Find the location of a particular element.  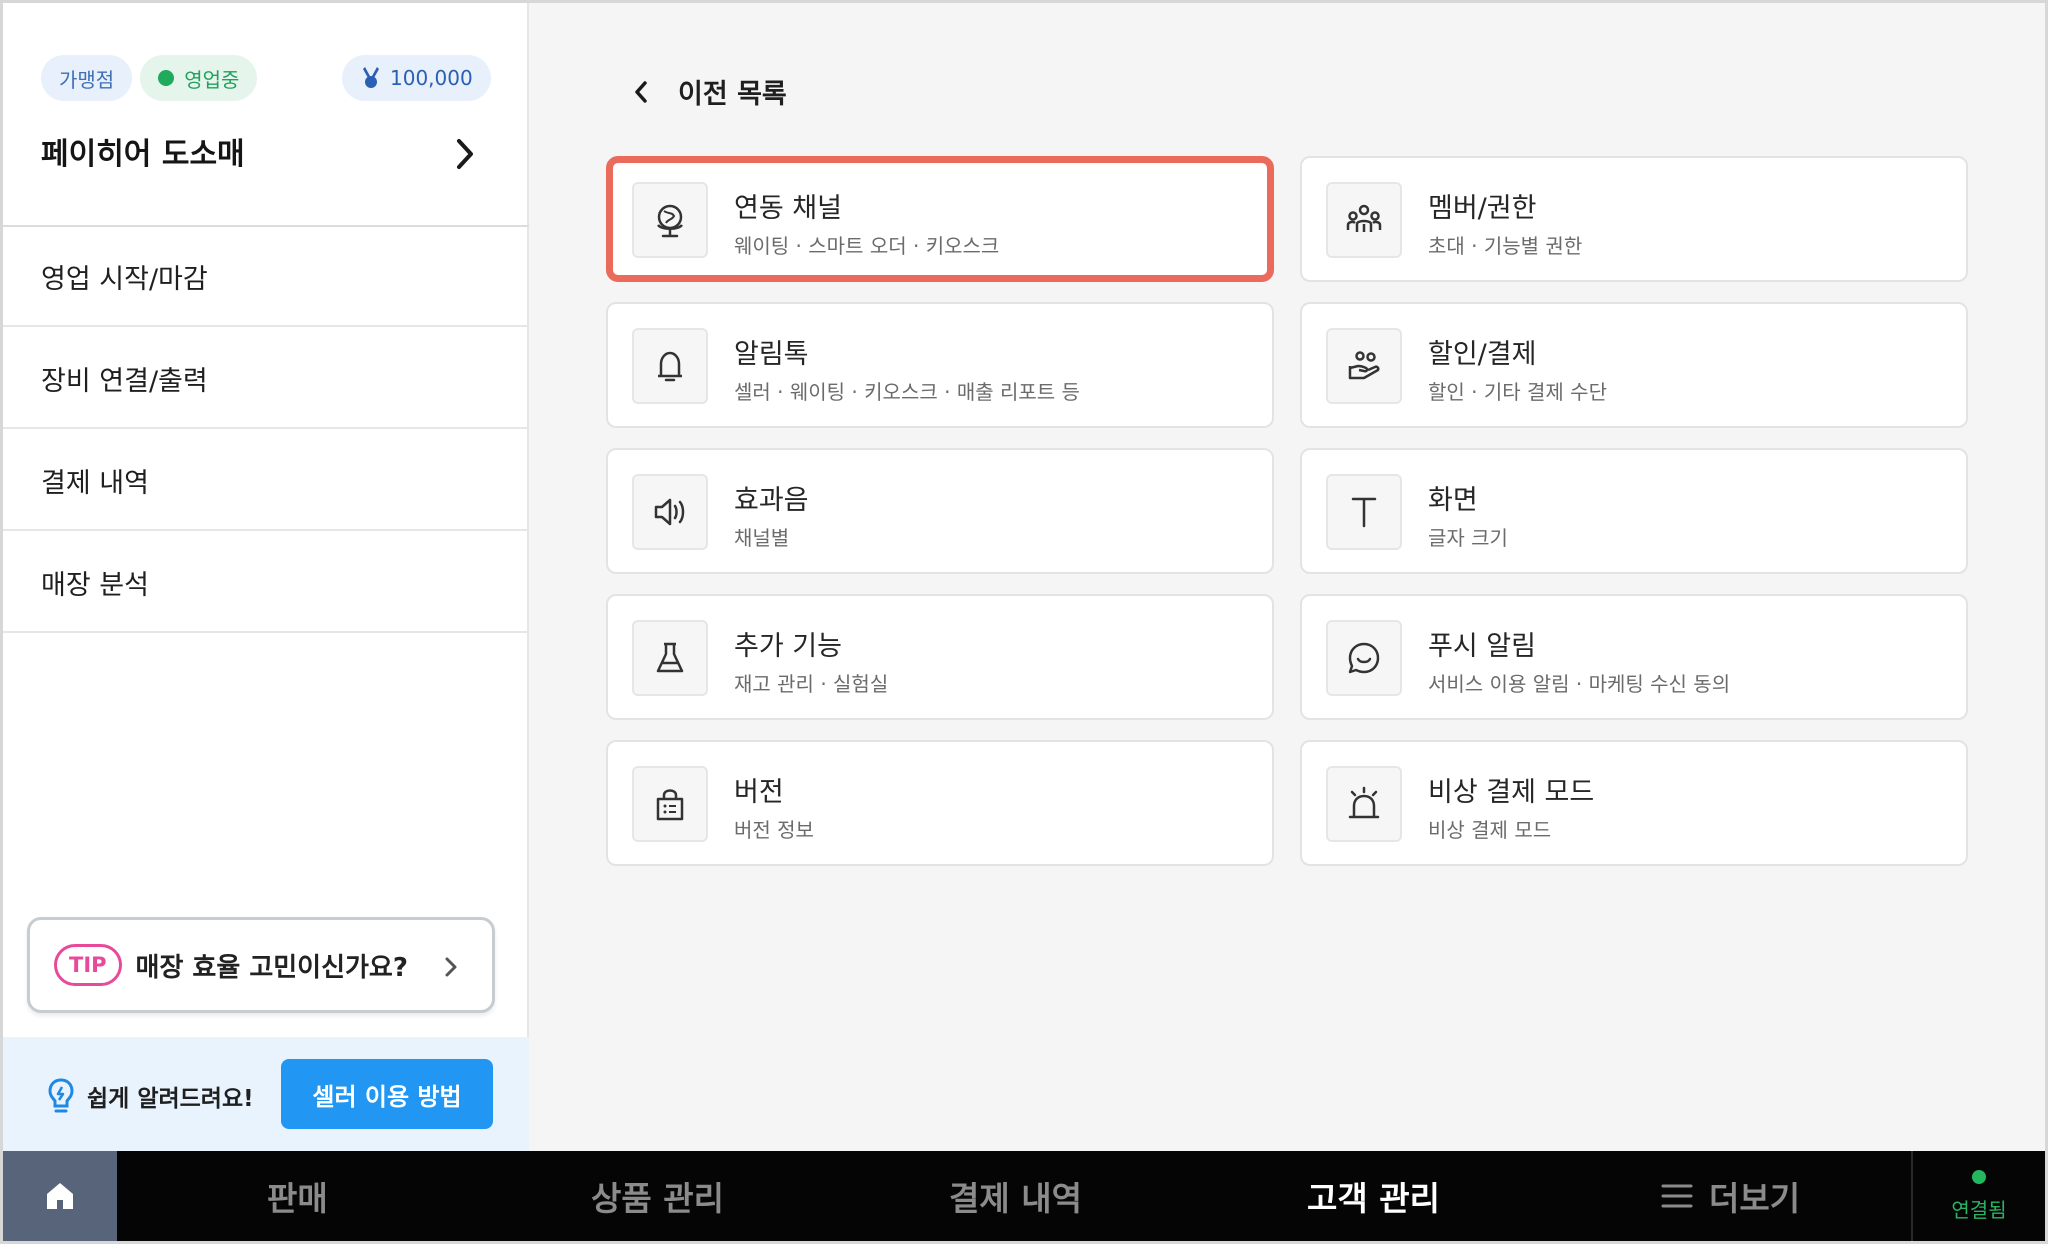

settings-card-emergency-payment: 비상 결제 모드 비상 결제 모드 is located at coordinates (1634, 803).